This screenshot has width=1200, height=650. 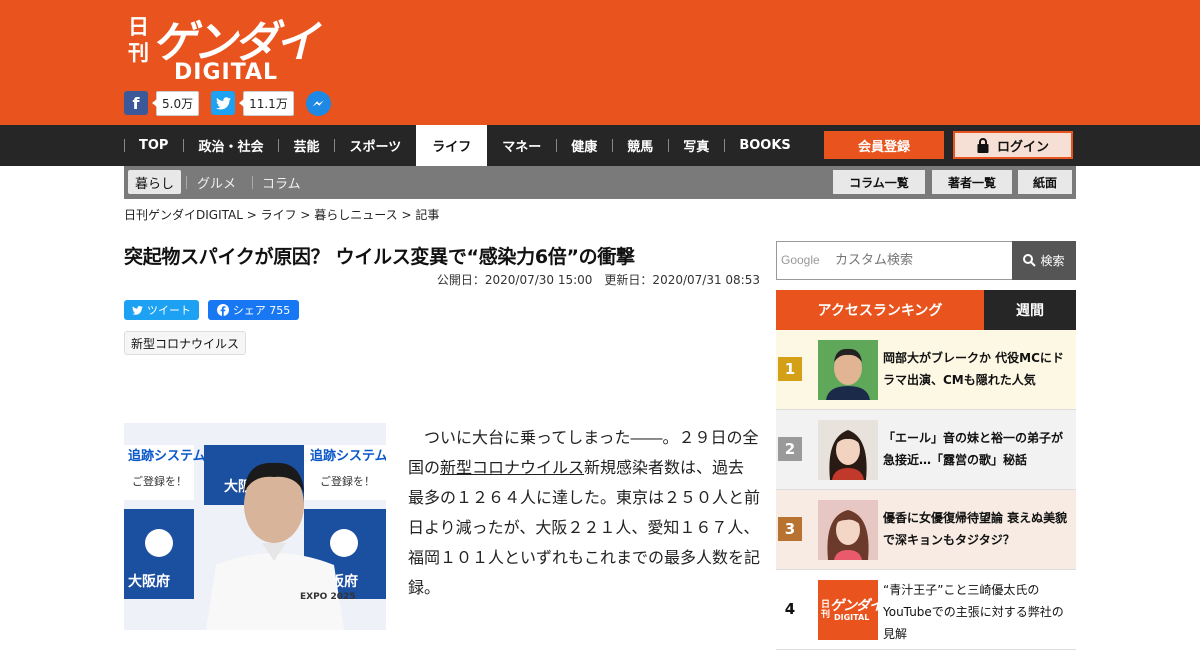 What do you see at coordinates (175, 103) in the screenshot?
I see `facebook-count: 5.0万` at bounding box center [175, 103].